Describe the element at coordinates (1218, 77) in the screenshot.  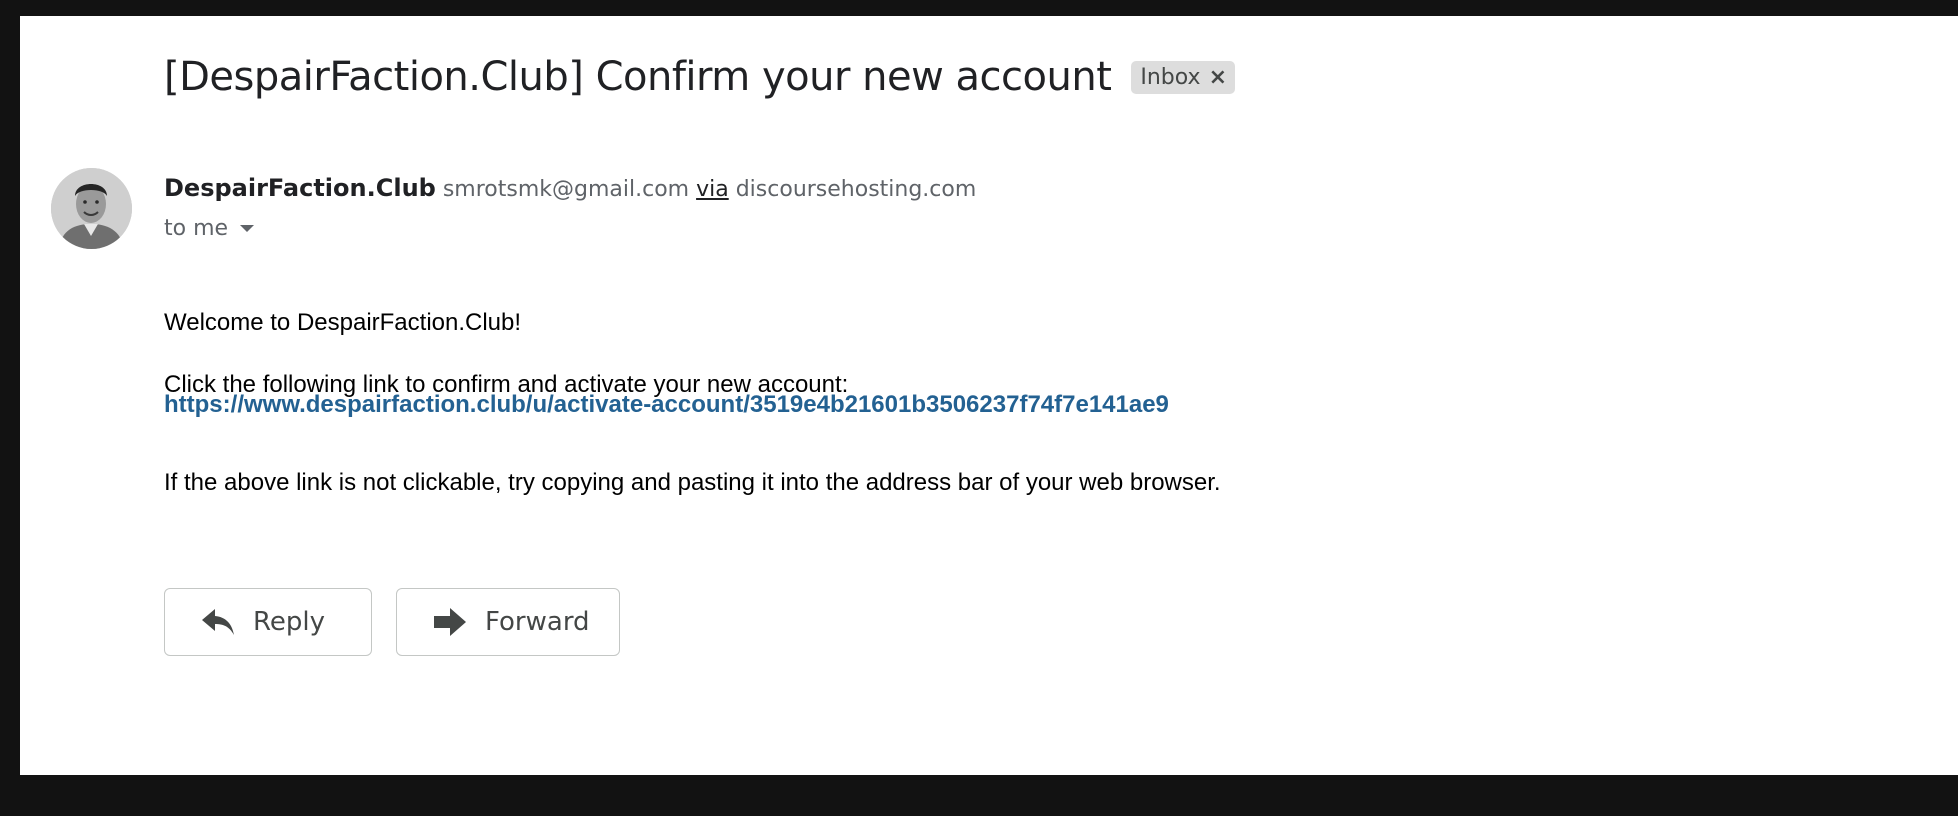
I see `close-icon: ×` at that location.